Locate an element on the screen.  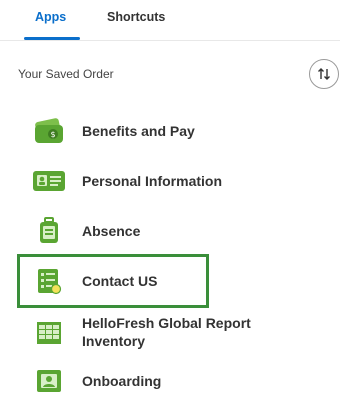
tab-bar: Apps Shortcuts is located at coordinates (170, 20).